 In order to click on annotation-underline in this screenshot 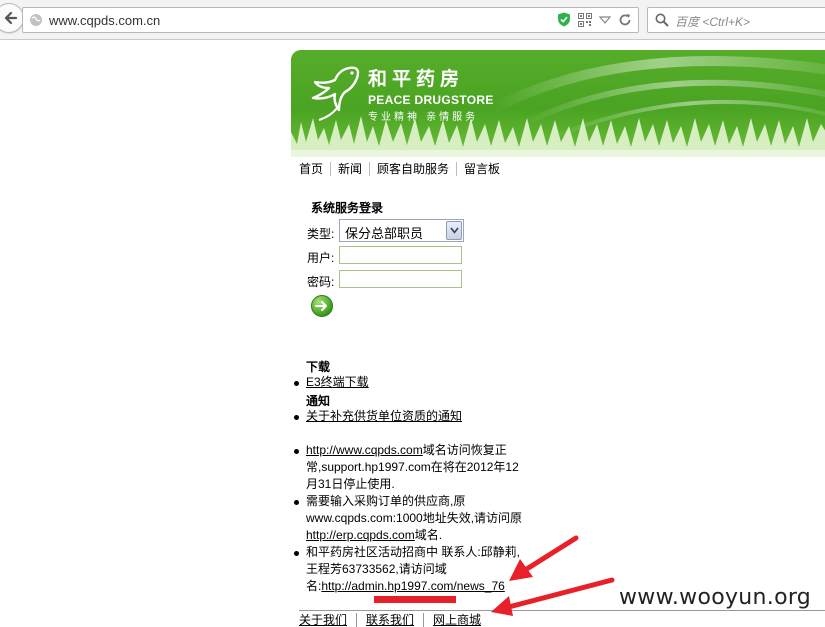, I will do `click(415, 599)`.